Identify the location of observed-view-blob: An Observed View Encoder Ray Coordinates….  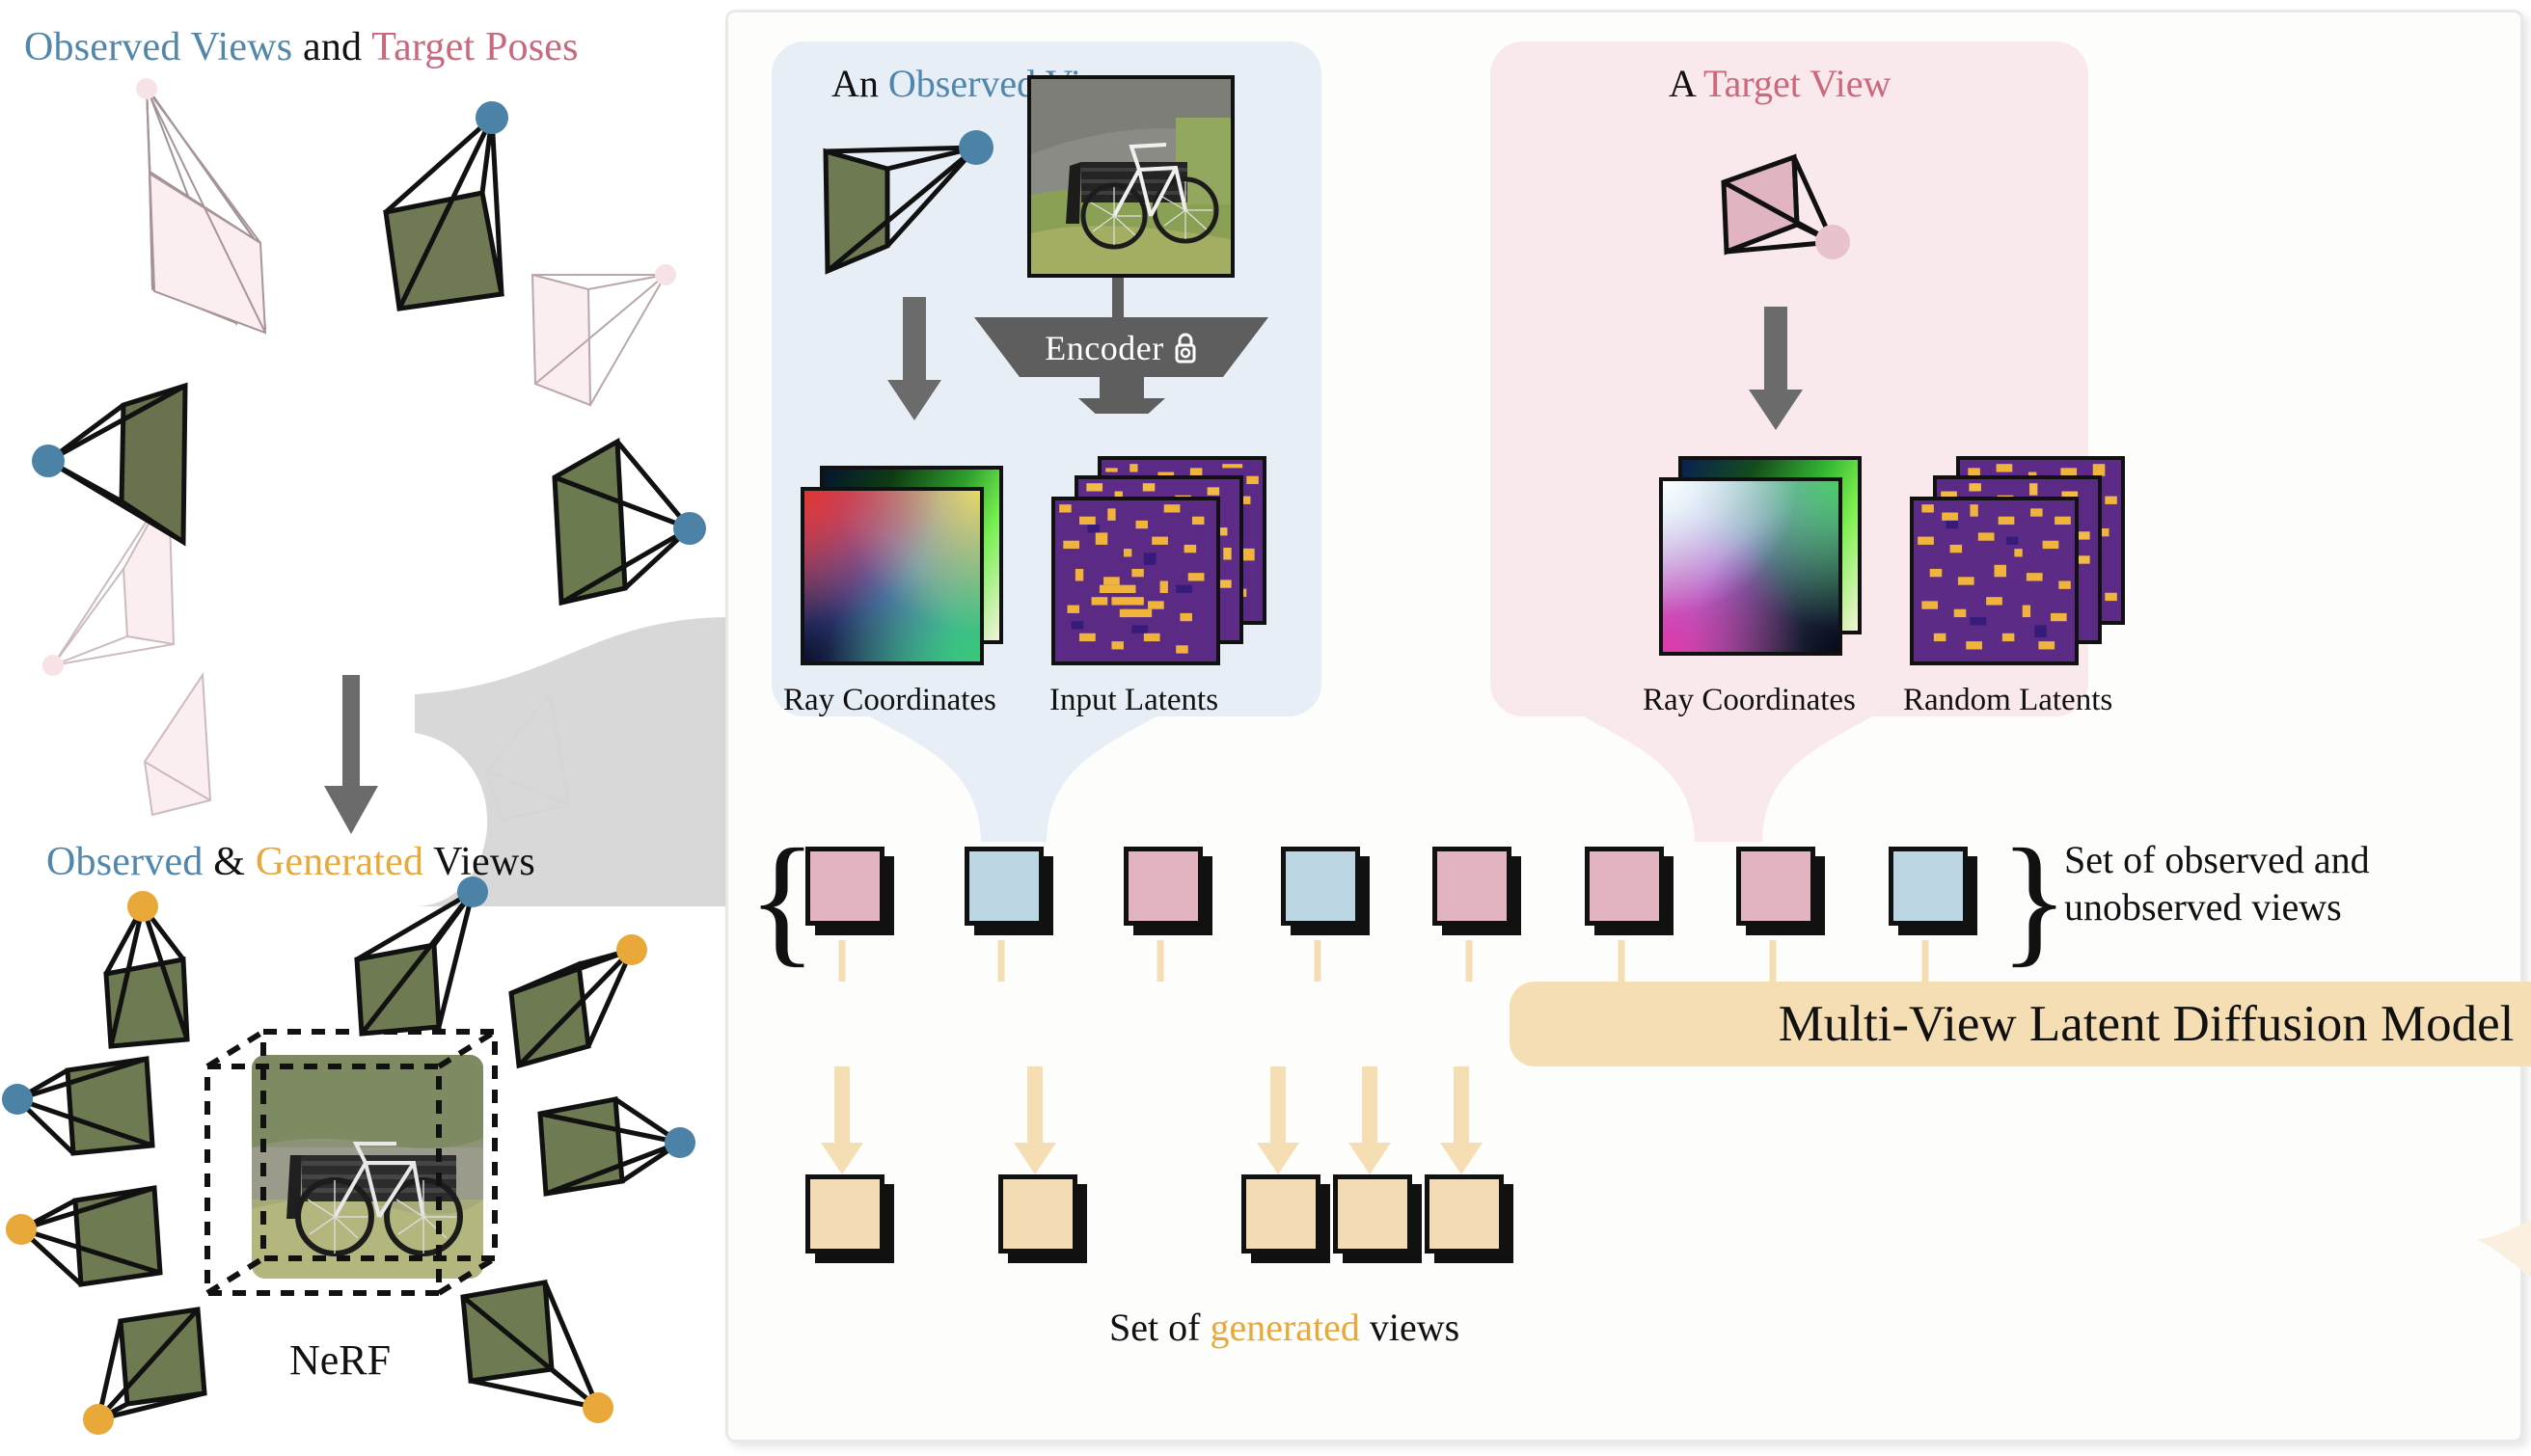
(1046, 379).